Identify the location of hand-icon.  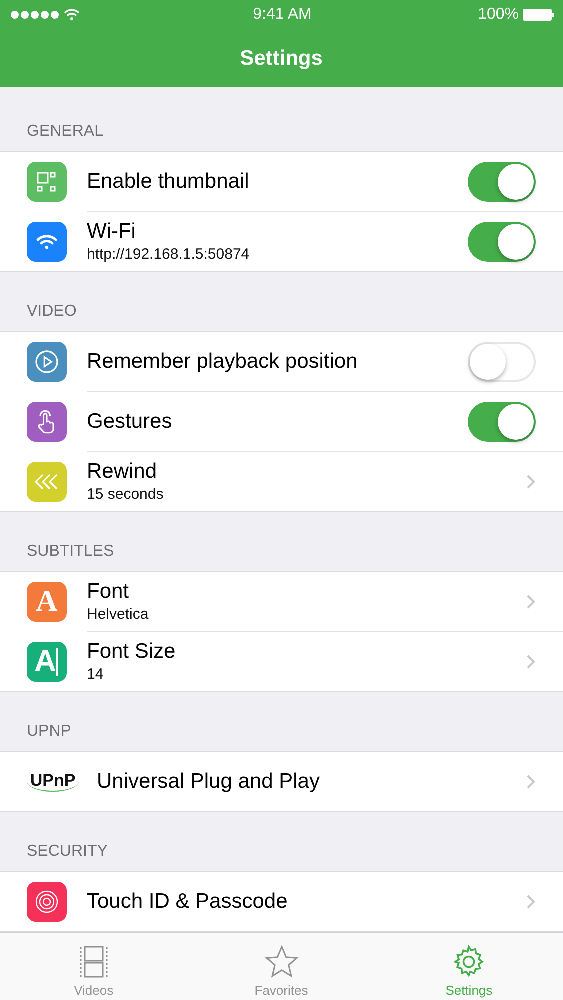
(47, 422).